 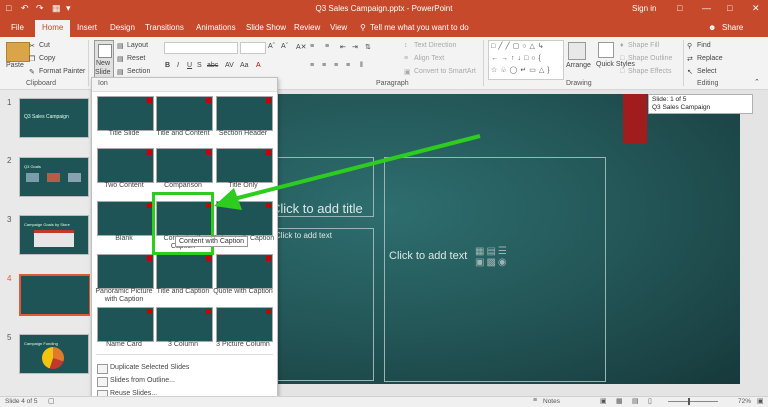 I want to click on shrink-font-icon: Aˇ, so click(x=284, y=46).